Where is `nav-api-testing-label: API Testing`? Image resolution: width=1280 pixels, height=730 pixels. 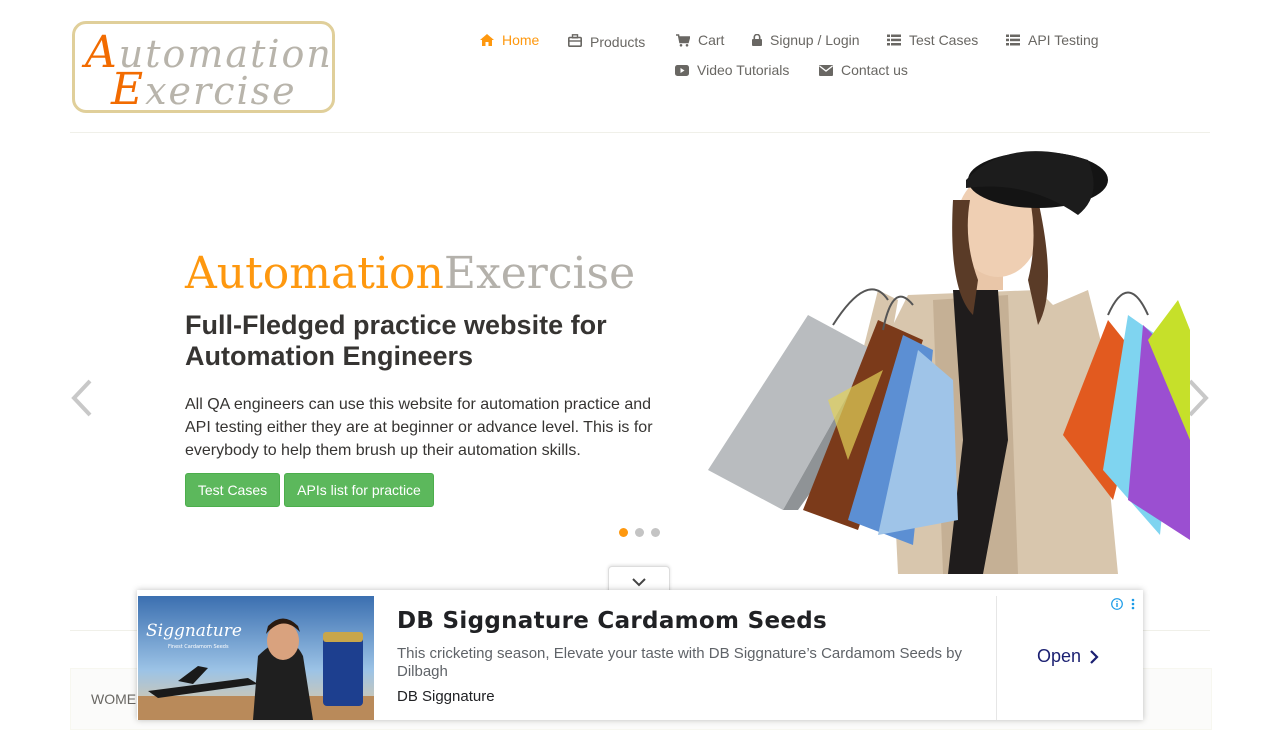 nav-api-testing-label: API Testing is located at coordinates (1063, 40).